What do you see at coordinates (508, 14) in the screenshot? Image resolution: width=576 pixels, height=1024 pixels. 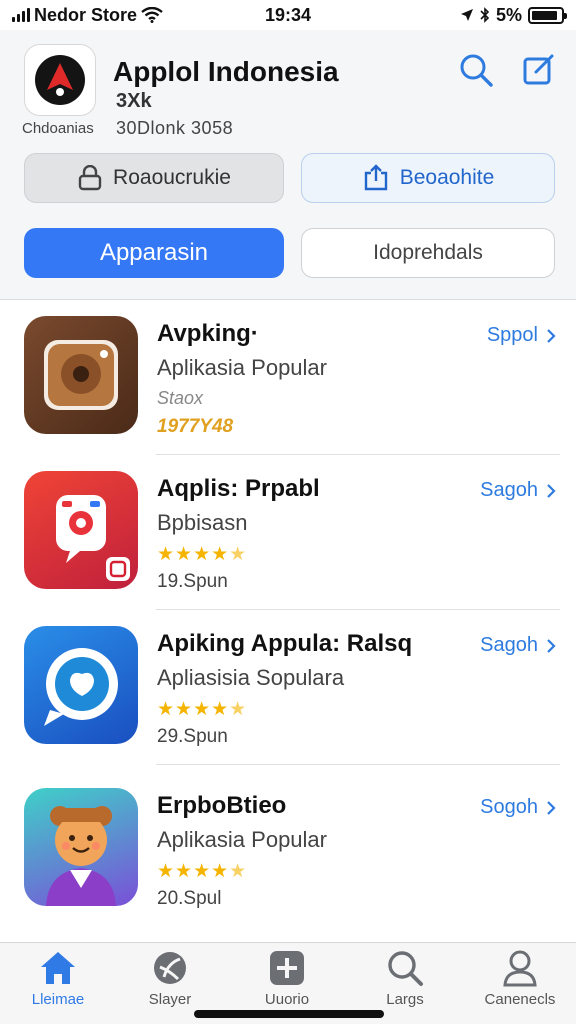 I see `battery-percent: 5%` at bounding box center [508, 14].